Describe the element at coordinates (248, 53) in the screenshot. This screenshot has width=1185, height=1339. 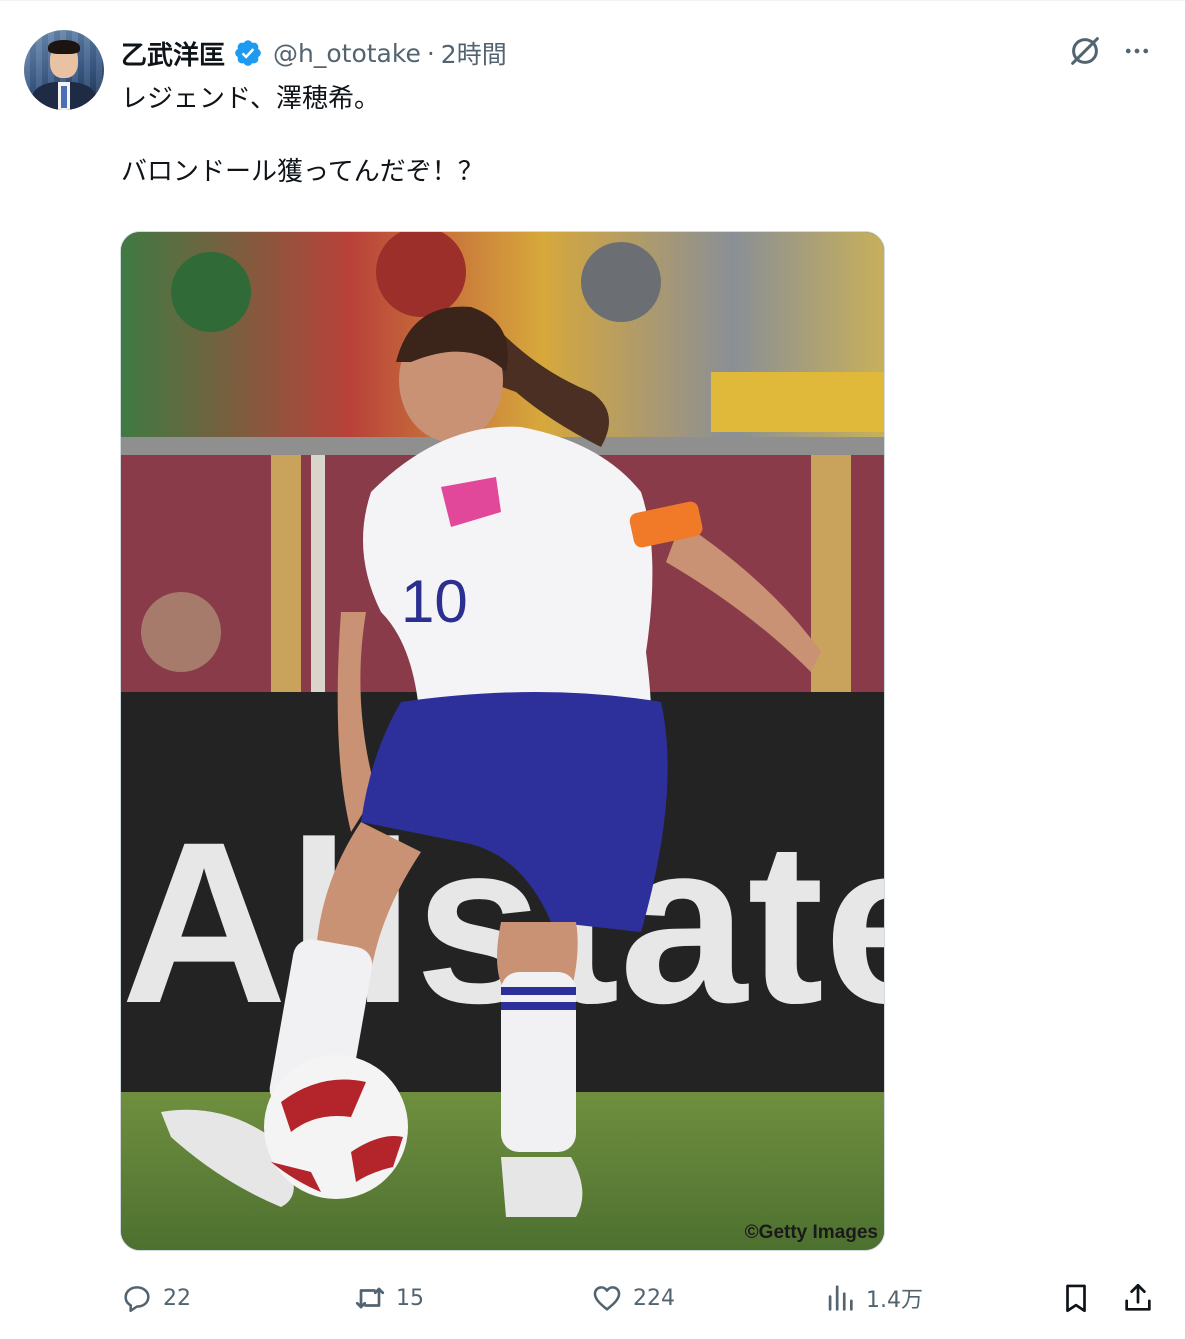
I see `verified-badge-icon` at that location.